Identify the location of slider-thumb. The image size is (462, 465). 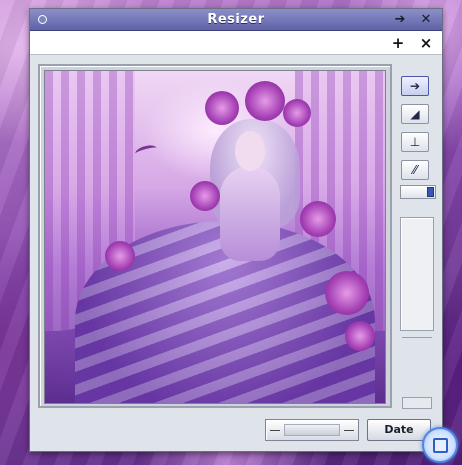
(430, 192).